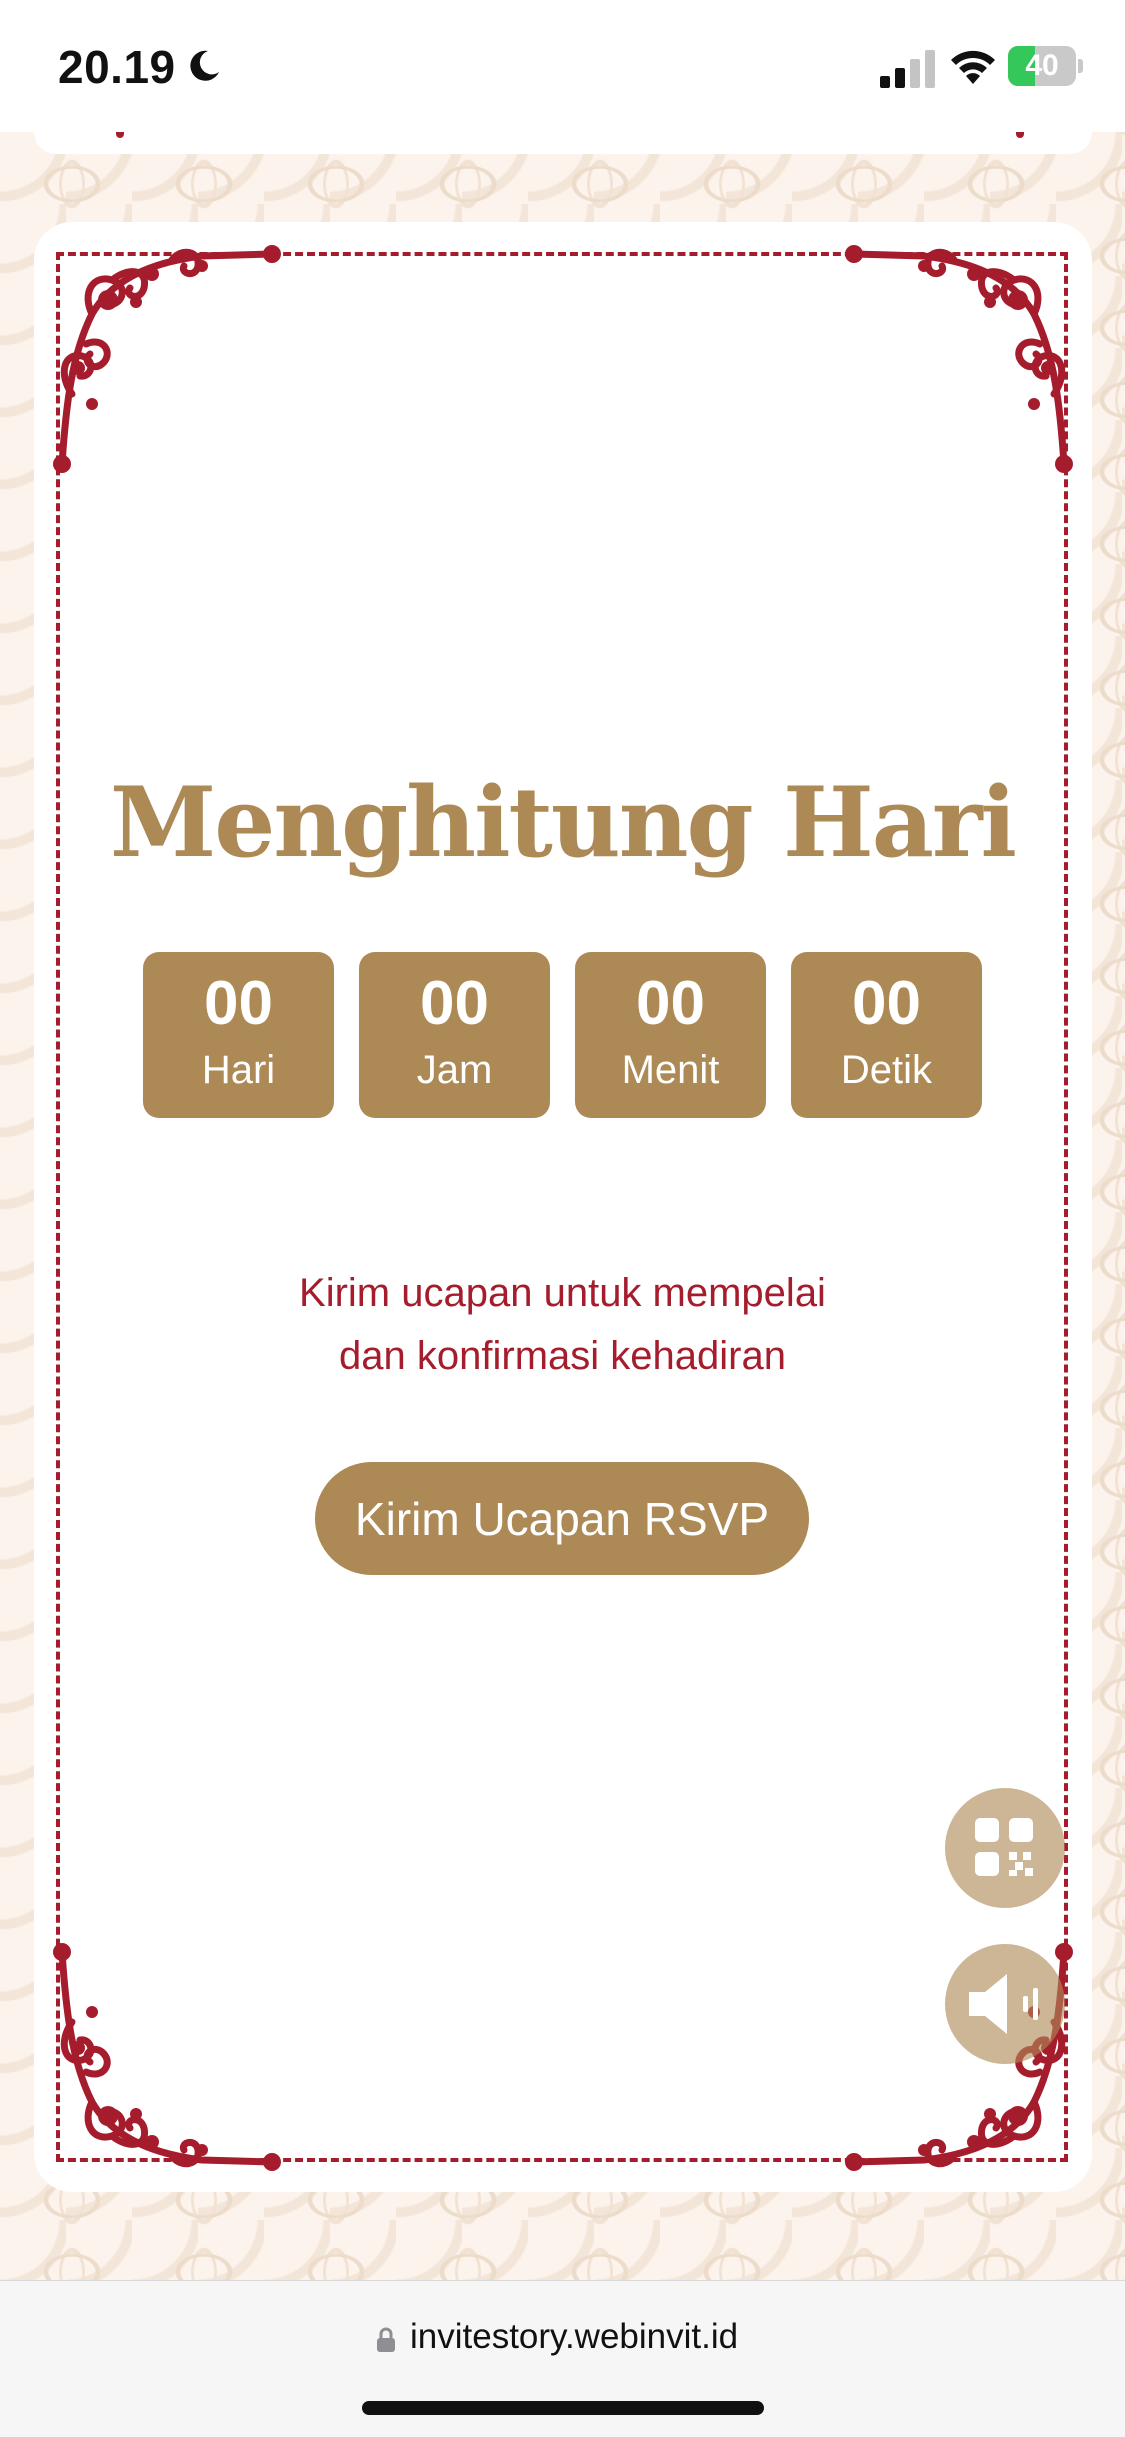 Image resolution: width=1125 pixels, height=2437 pixels. I want to click on corner-ornament-bottom-left, so click(167, 2057).